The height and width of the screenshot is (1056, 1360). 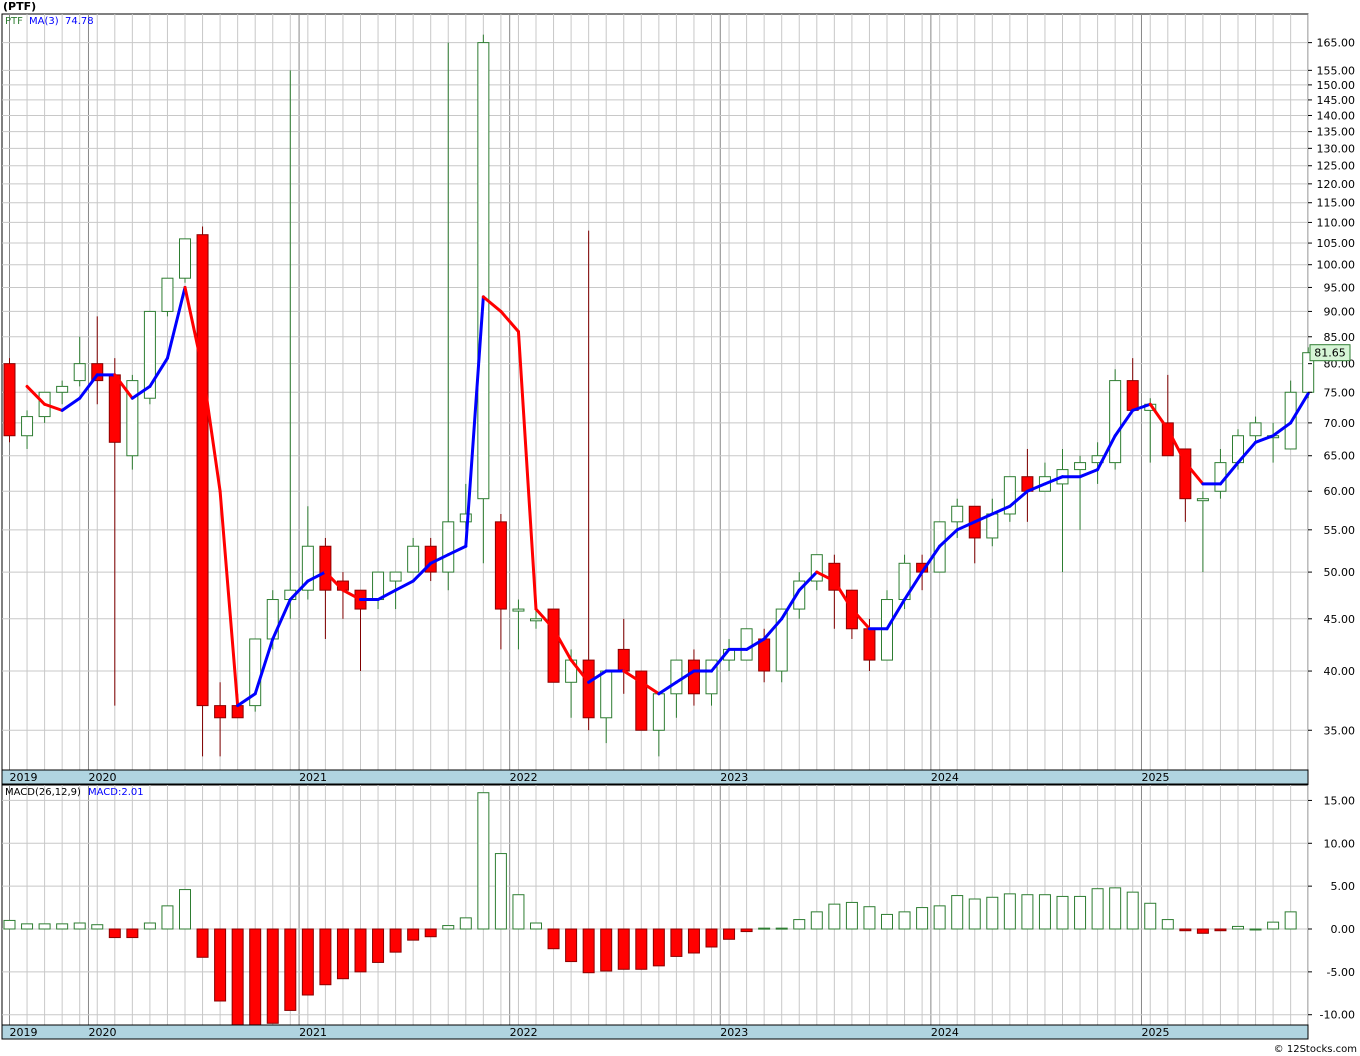 What do you see at coordinates (1340, 392) in the screenshot?
I see `price-y-tick-label: 75.00` at bounding box center [1340, 392].